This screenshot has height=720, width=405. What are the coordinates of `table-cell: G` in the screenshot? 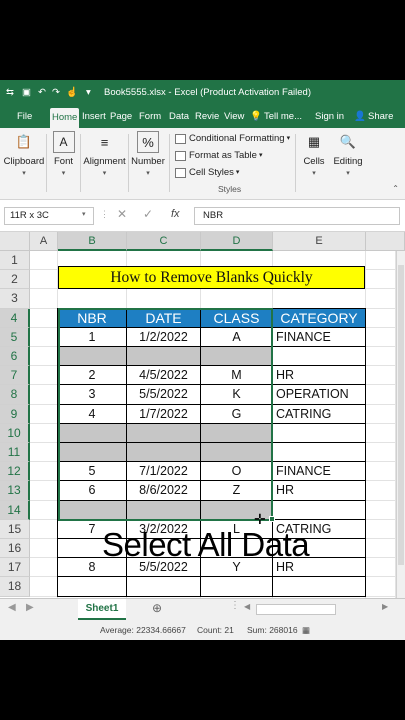 It's located at (237, 414).